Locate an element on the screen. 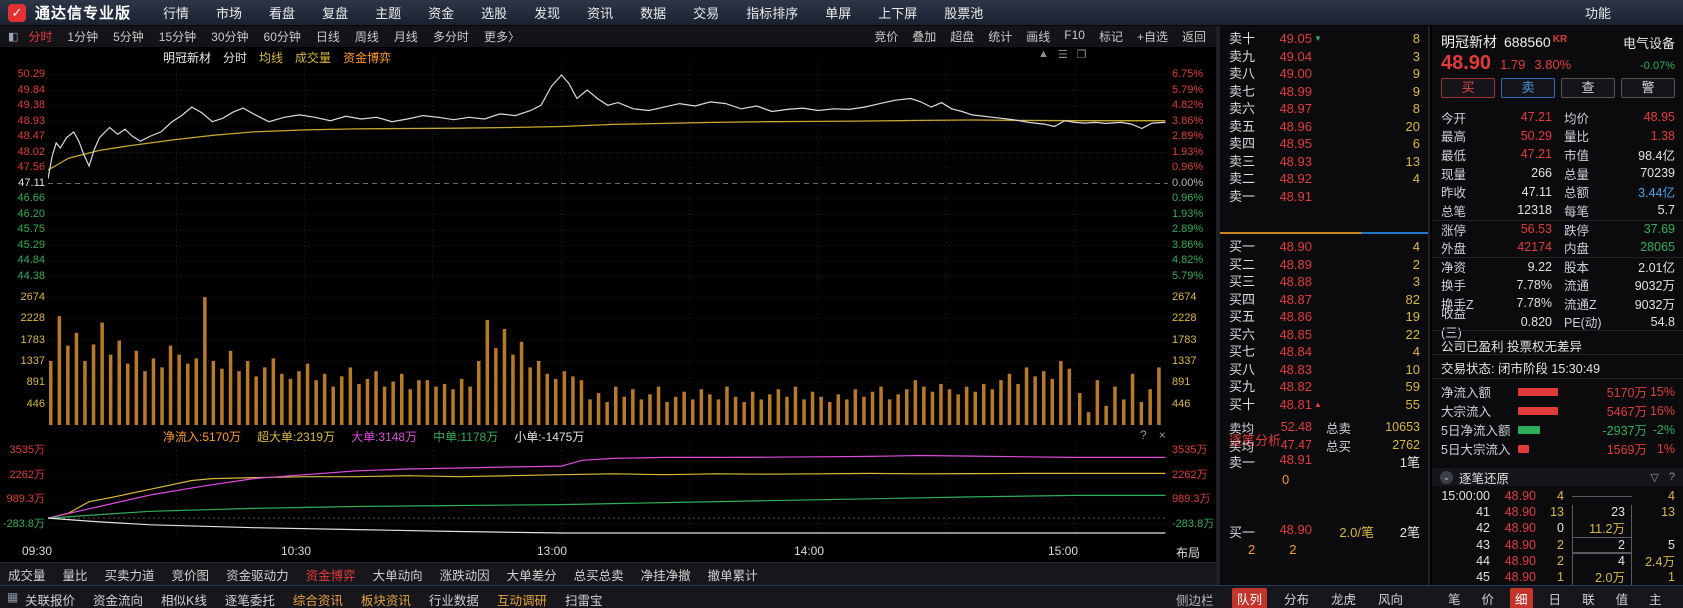  info-tab-值: 值 is located at coordinates (1622, 598).